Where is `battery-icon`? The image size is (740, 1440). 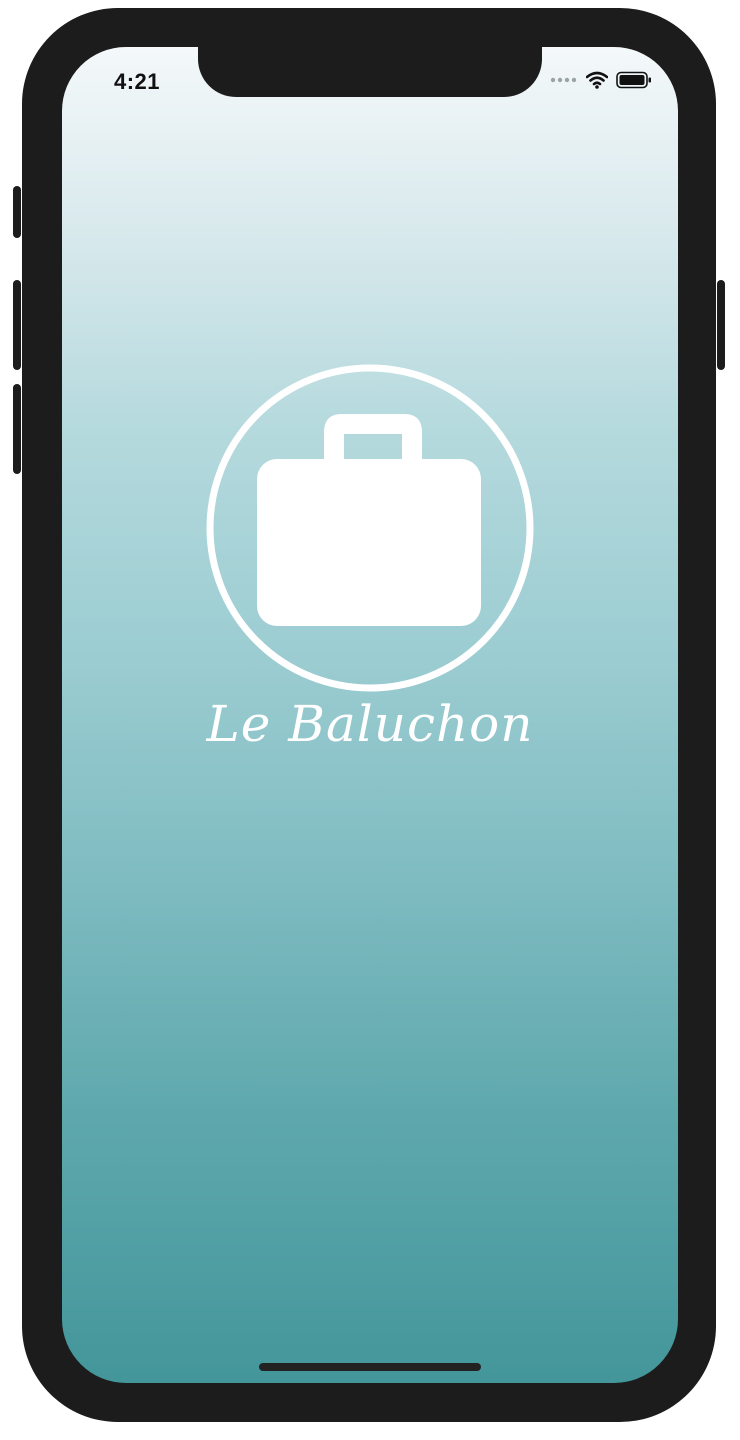
battery-icon is located at coordinates (633, 80).